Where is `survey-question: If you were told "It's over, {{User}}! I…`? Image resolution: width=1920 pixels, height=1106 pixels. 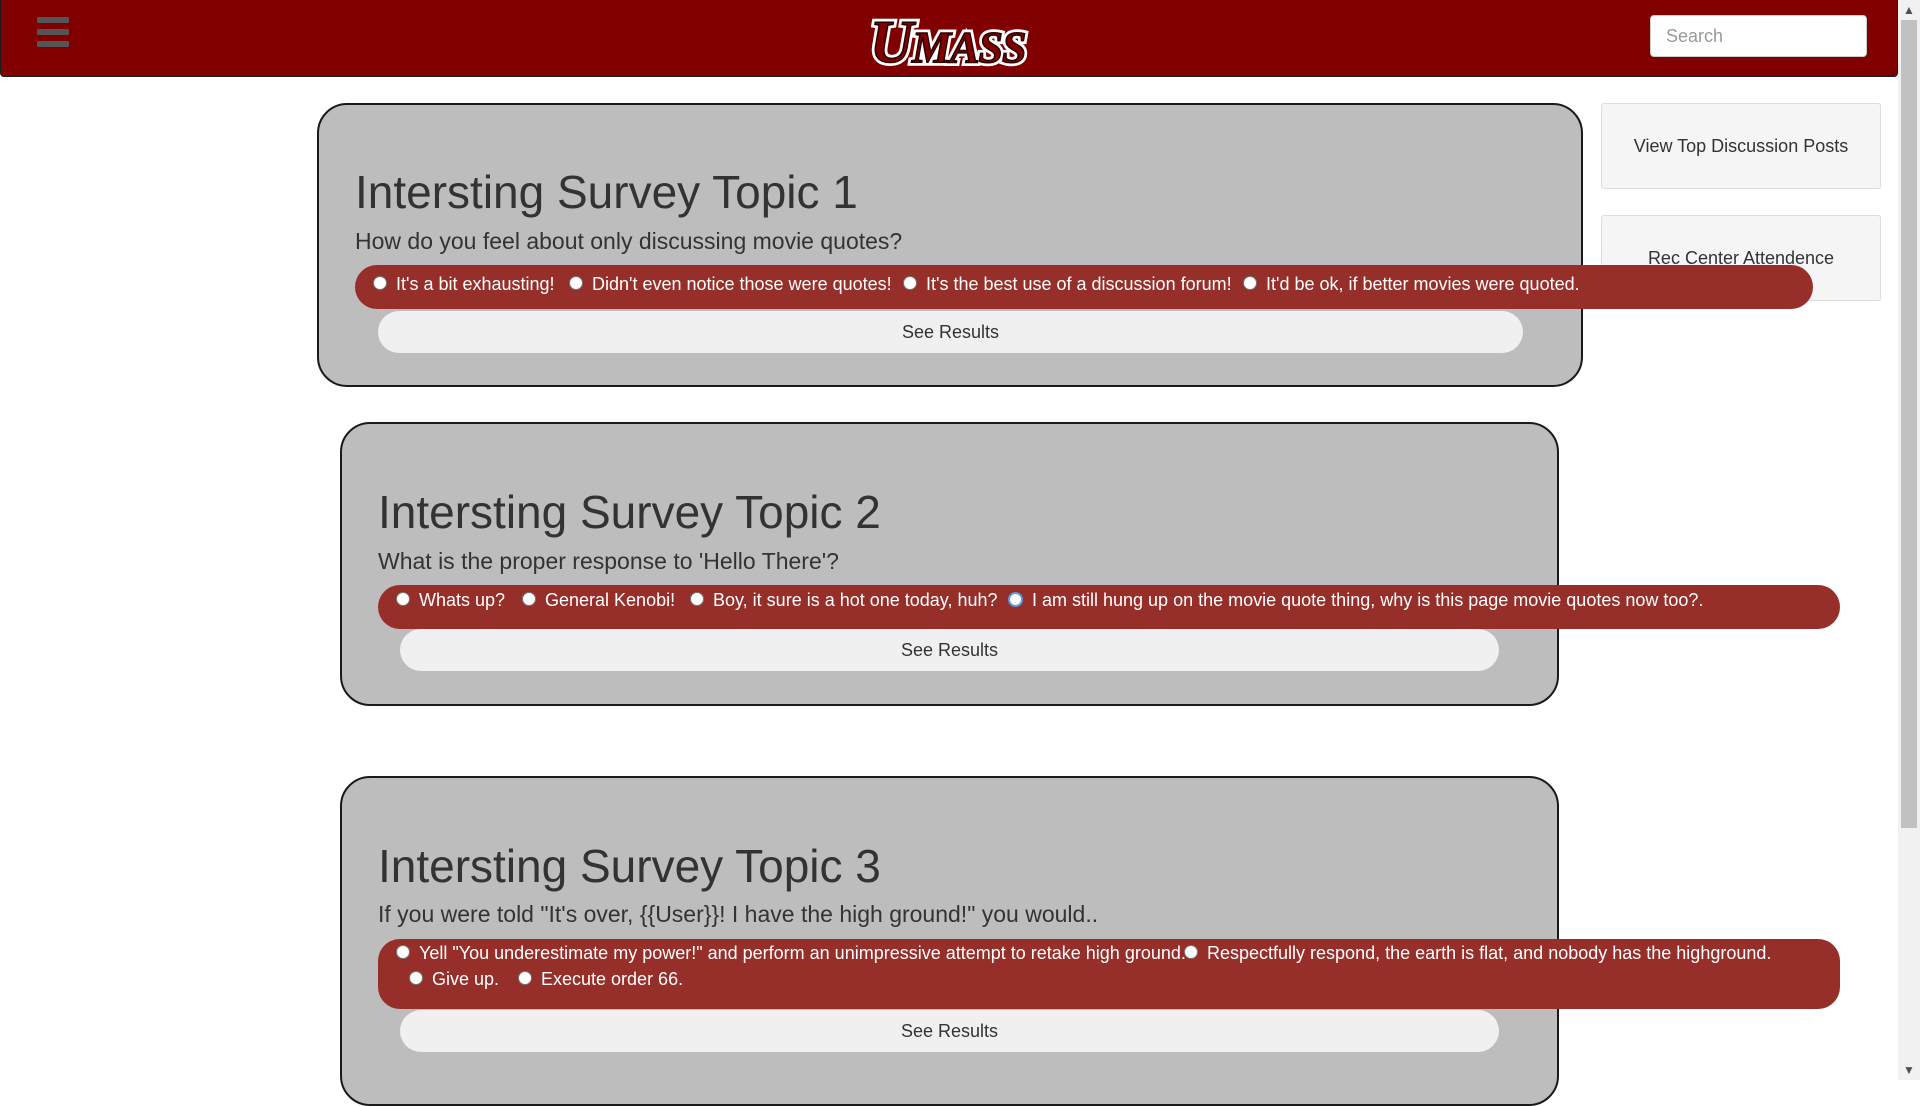
survey-question: If you were told "It's over, {{User}}! I… is located at coordinates (738, 914).